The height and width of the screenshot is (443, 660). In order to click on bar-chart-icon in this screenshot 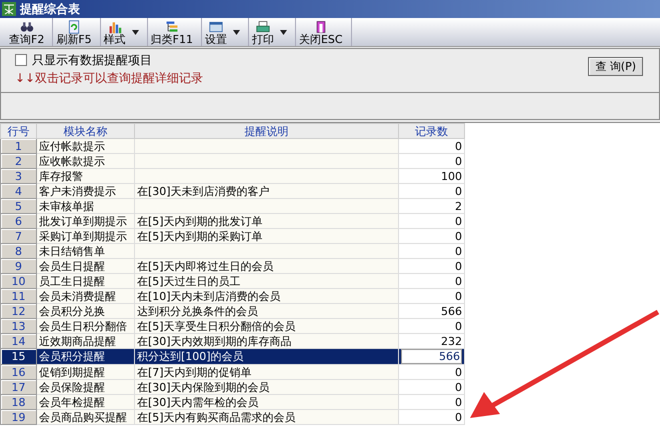, I will do `click(115, 27)`.